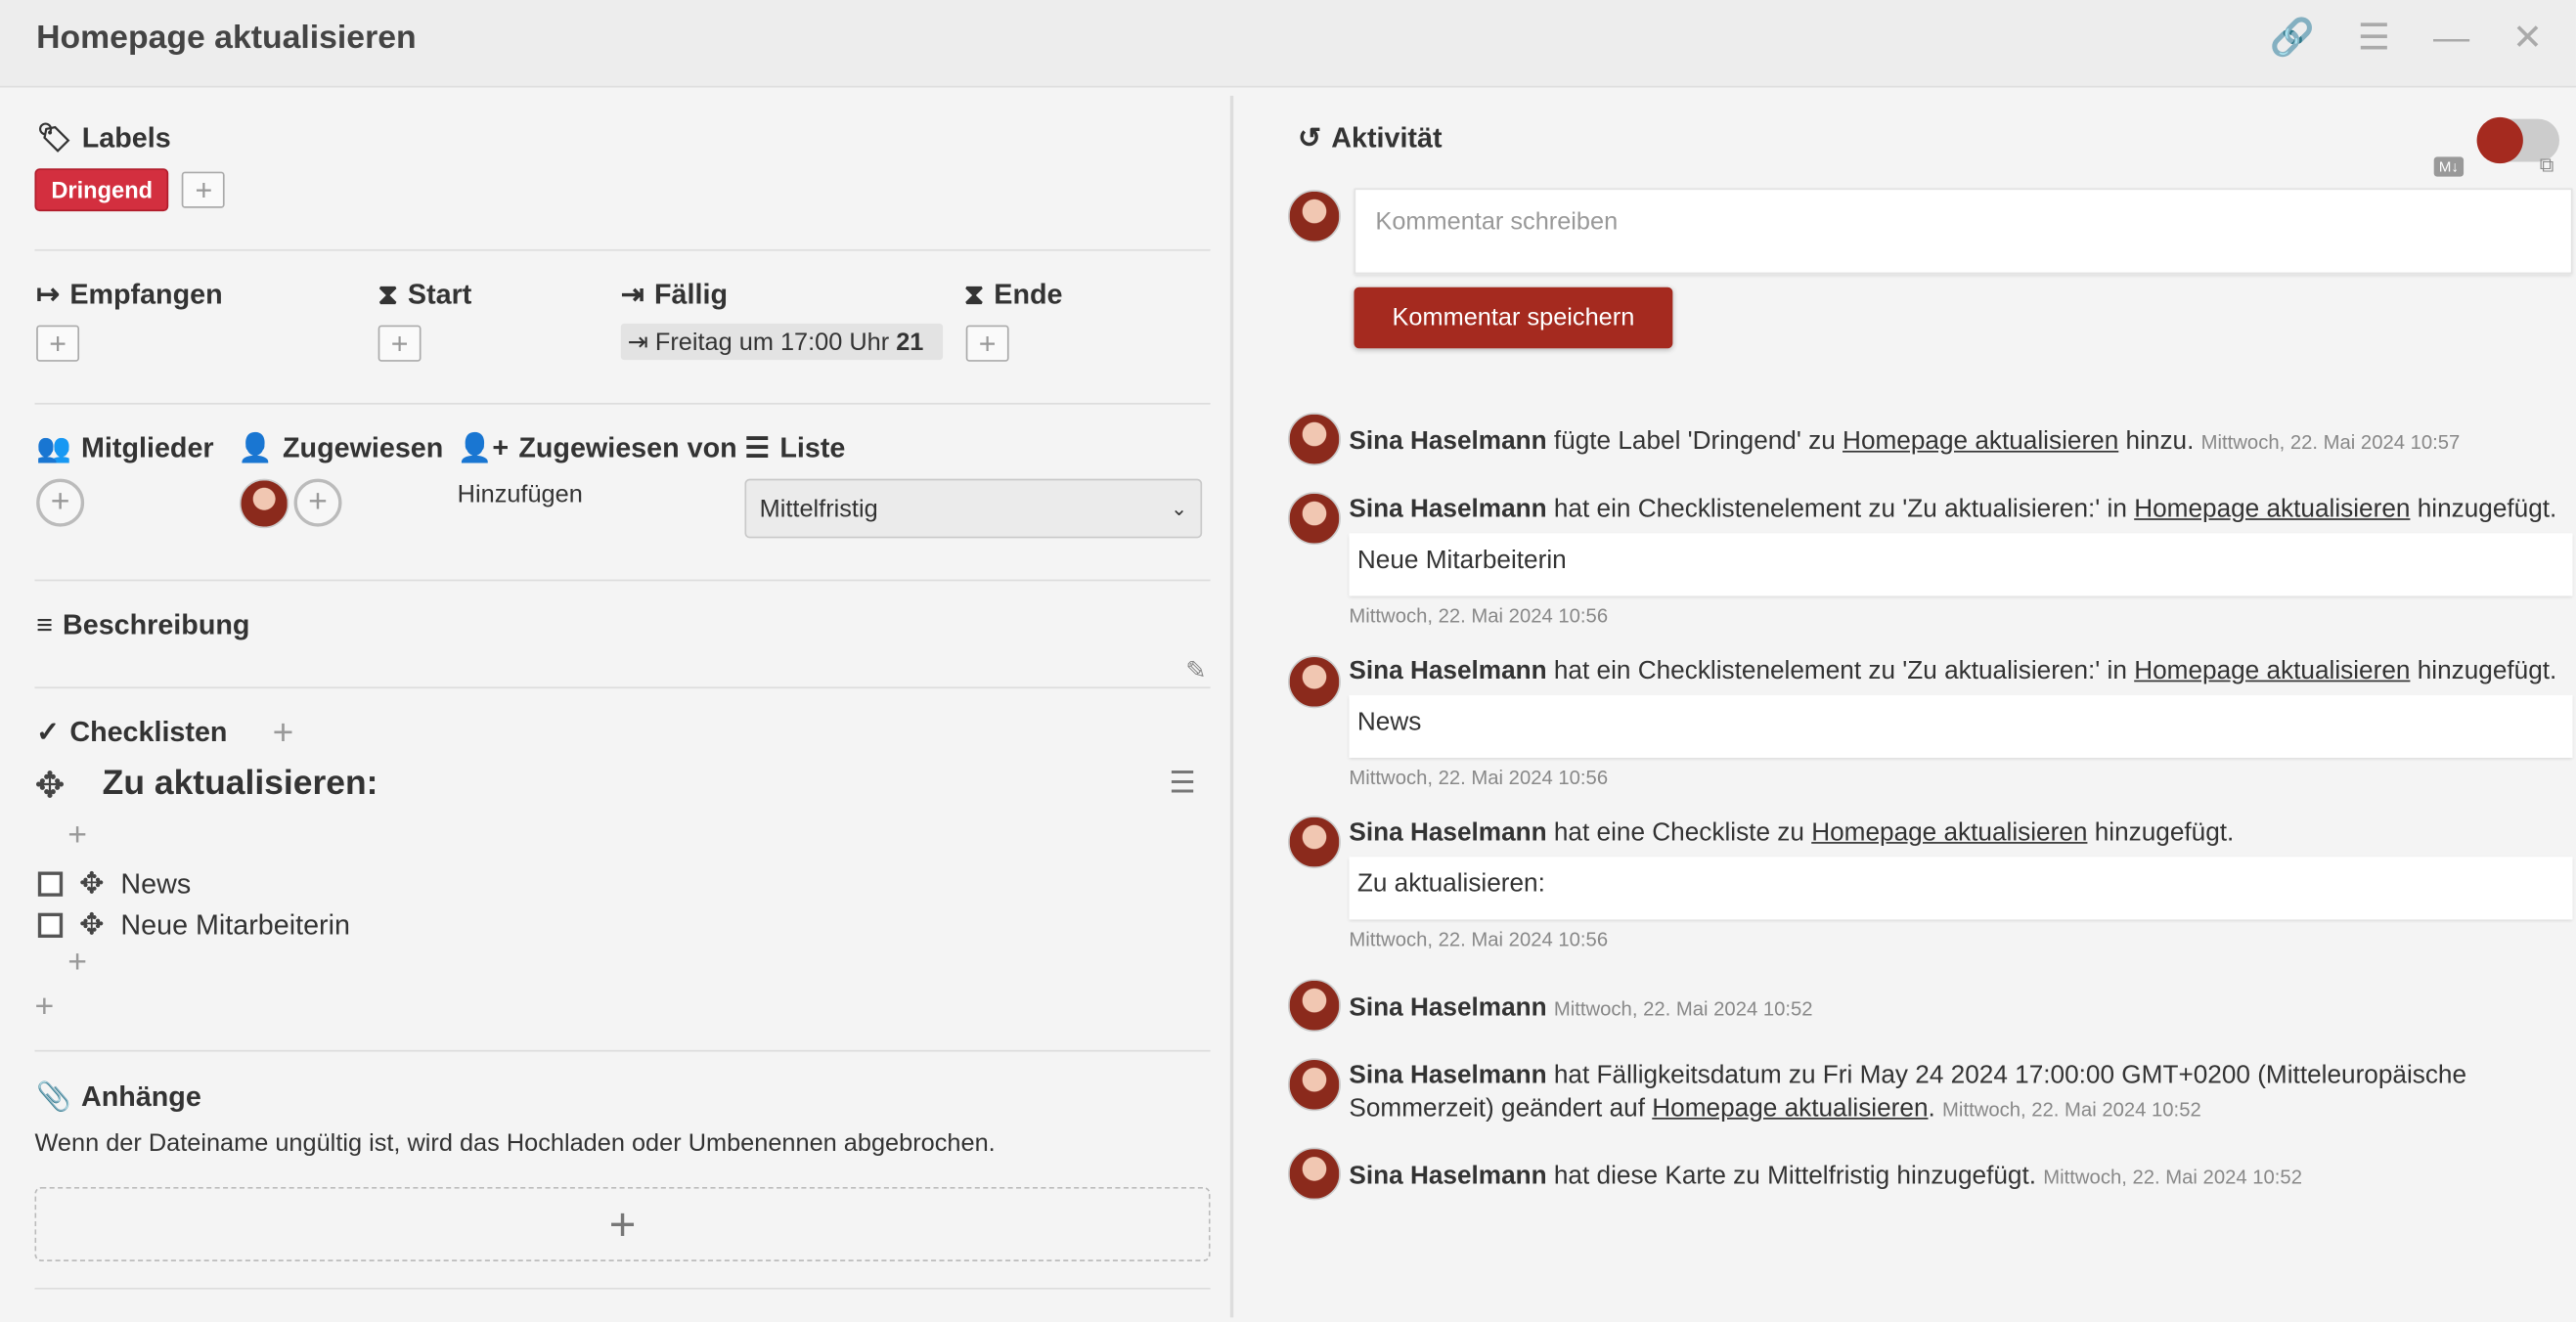 The width and height of the screenshot is (2576, 1322). What do you see at coordinates (44, 1008) in the screenshot?
I see `add-checklist-bottom-icon: +` at bounding box center [44, 1008].